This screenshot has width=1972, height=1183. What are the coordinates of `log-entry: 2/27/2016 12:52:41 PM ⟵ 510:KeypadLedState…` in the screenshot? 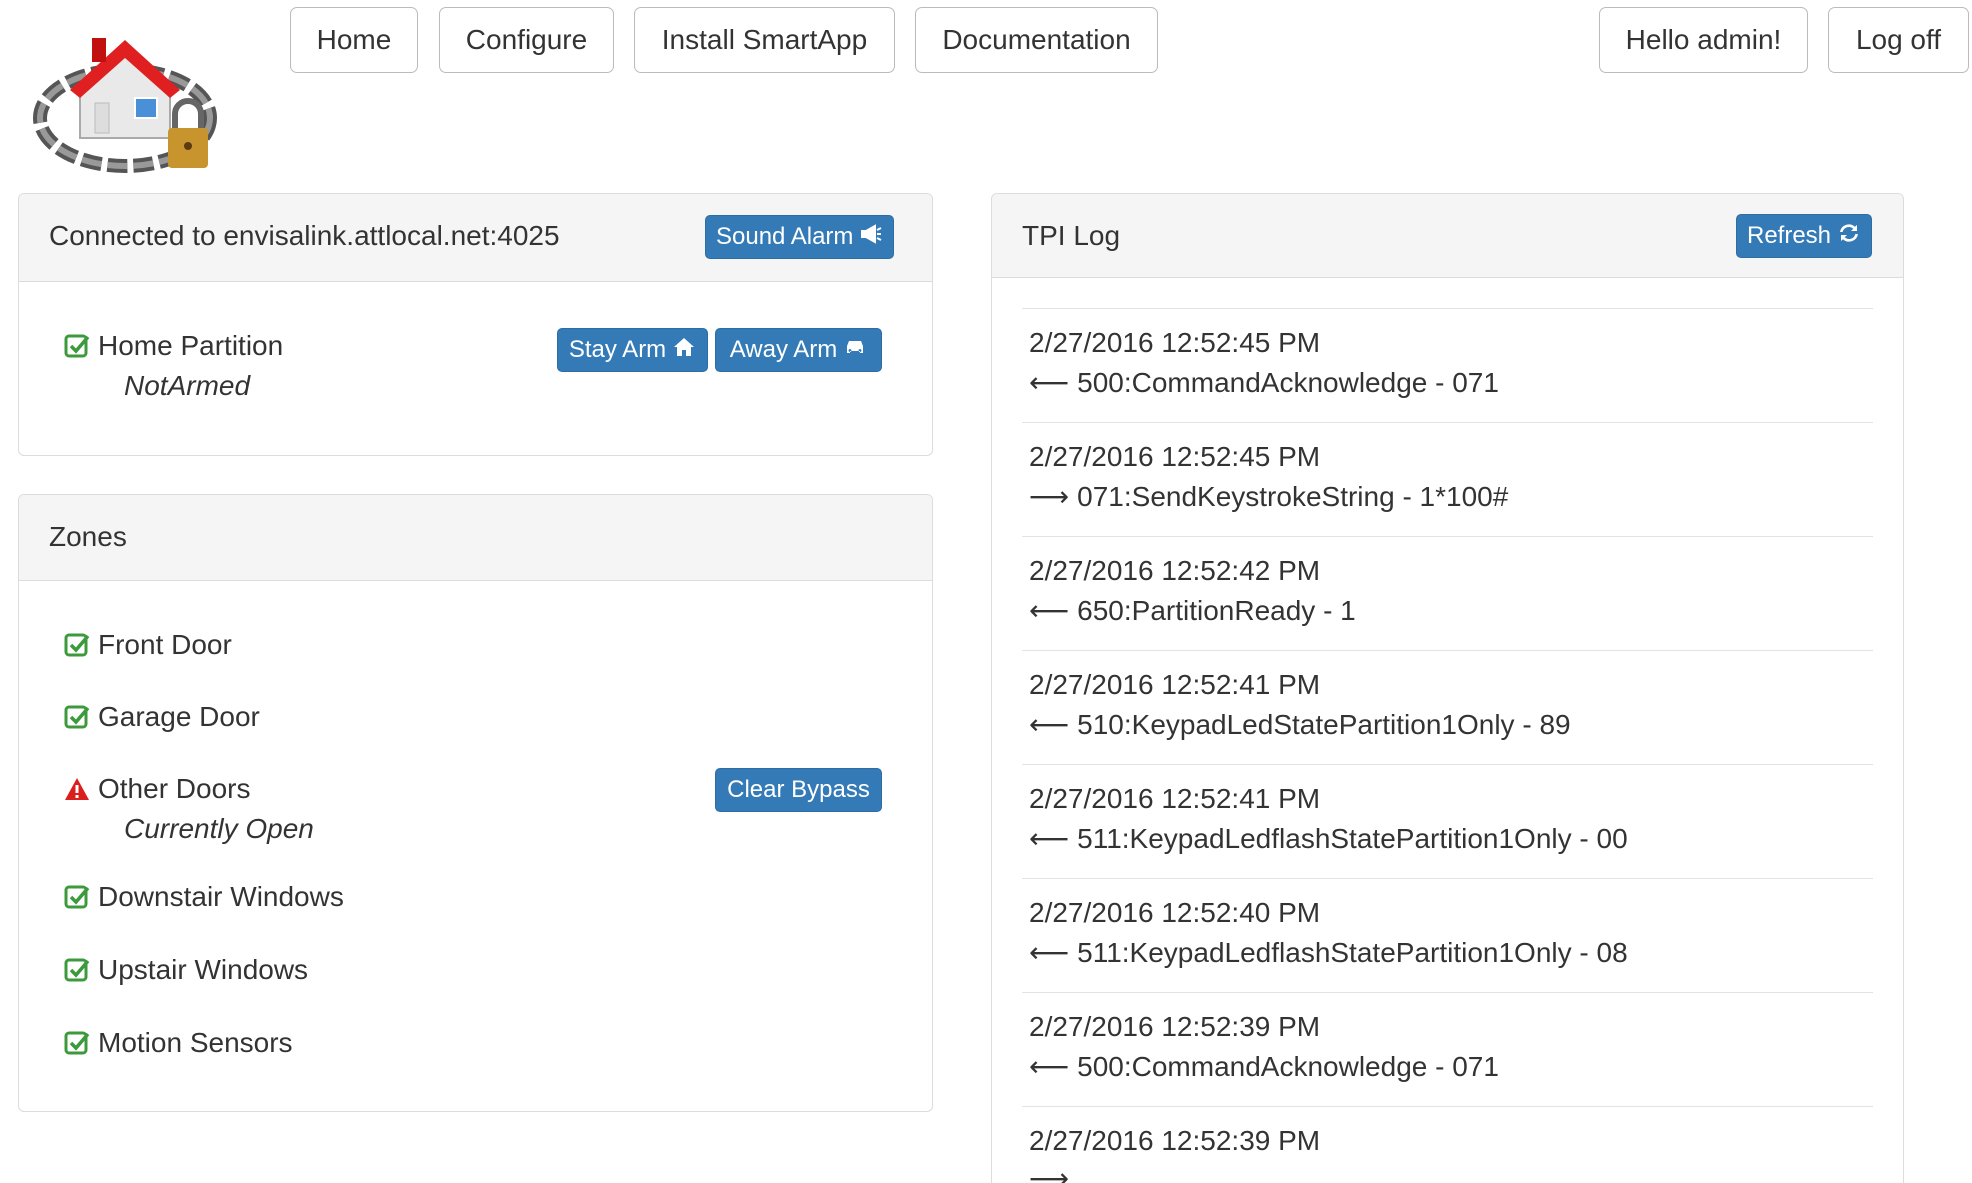 It's located at (1447, 707).